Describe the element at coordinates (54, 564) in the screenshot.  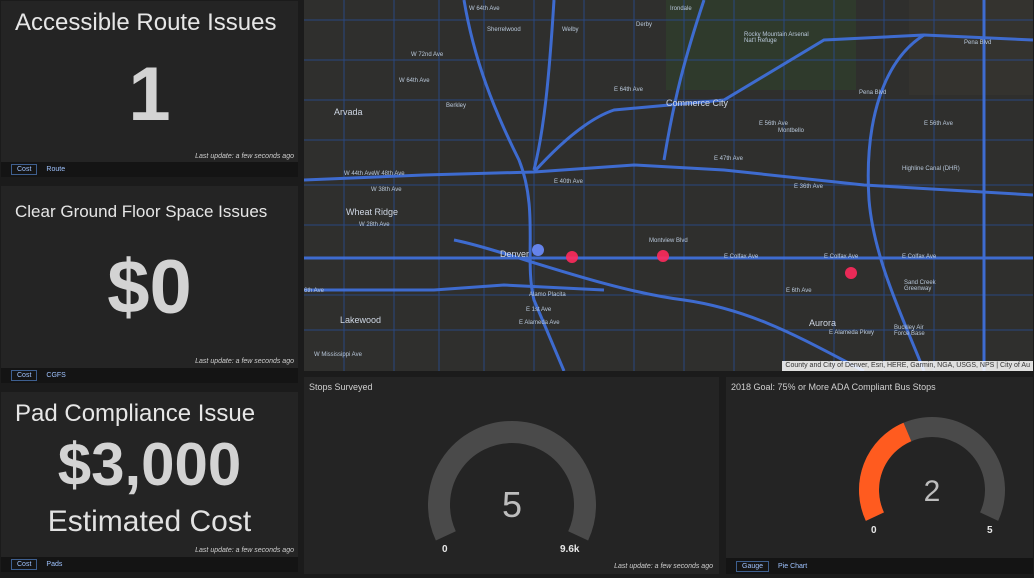
I see `tab-pads: Pads` at that location.